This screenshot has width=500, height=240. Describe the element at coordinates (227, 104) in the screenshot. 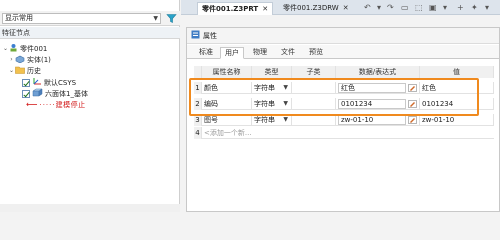

I see `property-name-cell: 编码` at that location.